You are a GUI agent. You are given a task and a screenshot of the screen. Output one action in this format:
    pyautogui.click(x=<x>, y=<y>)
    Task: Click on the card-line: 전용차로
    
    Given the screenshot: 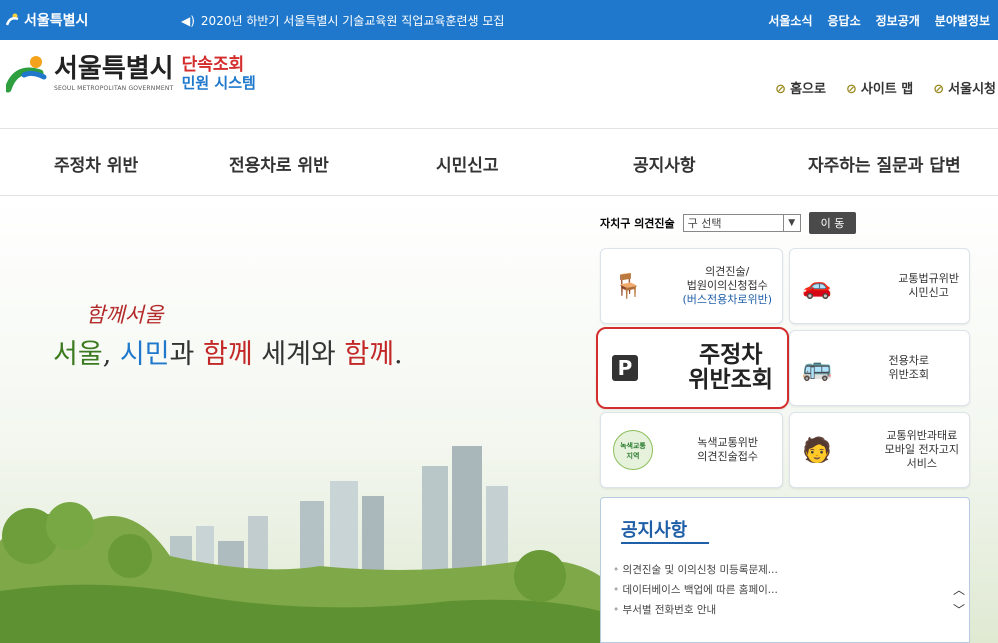 What is the action you would take?
    pyautogui.click(x=908, y=360)
    